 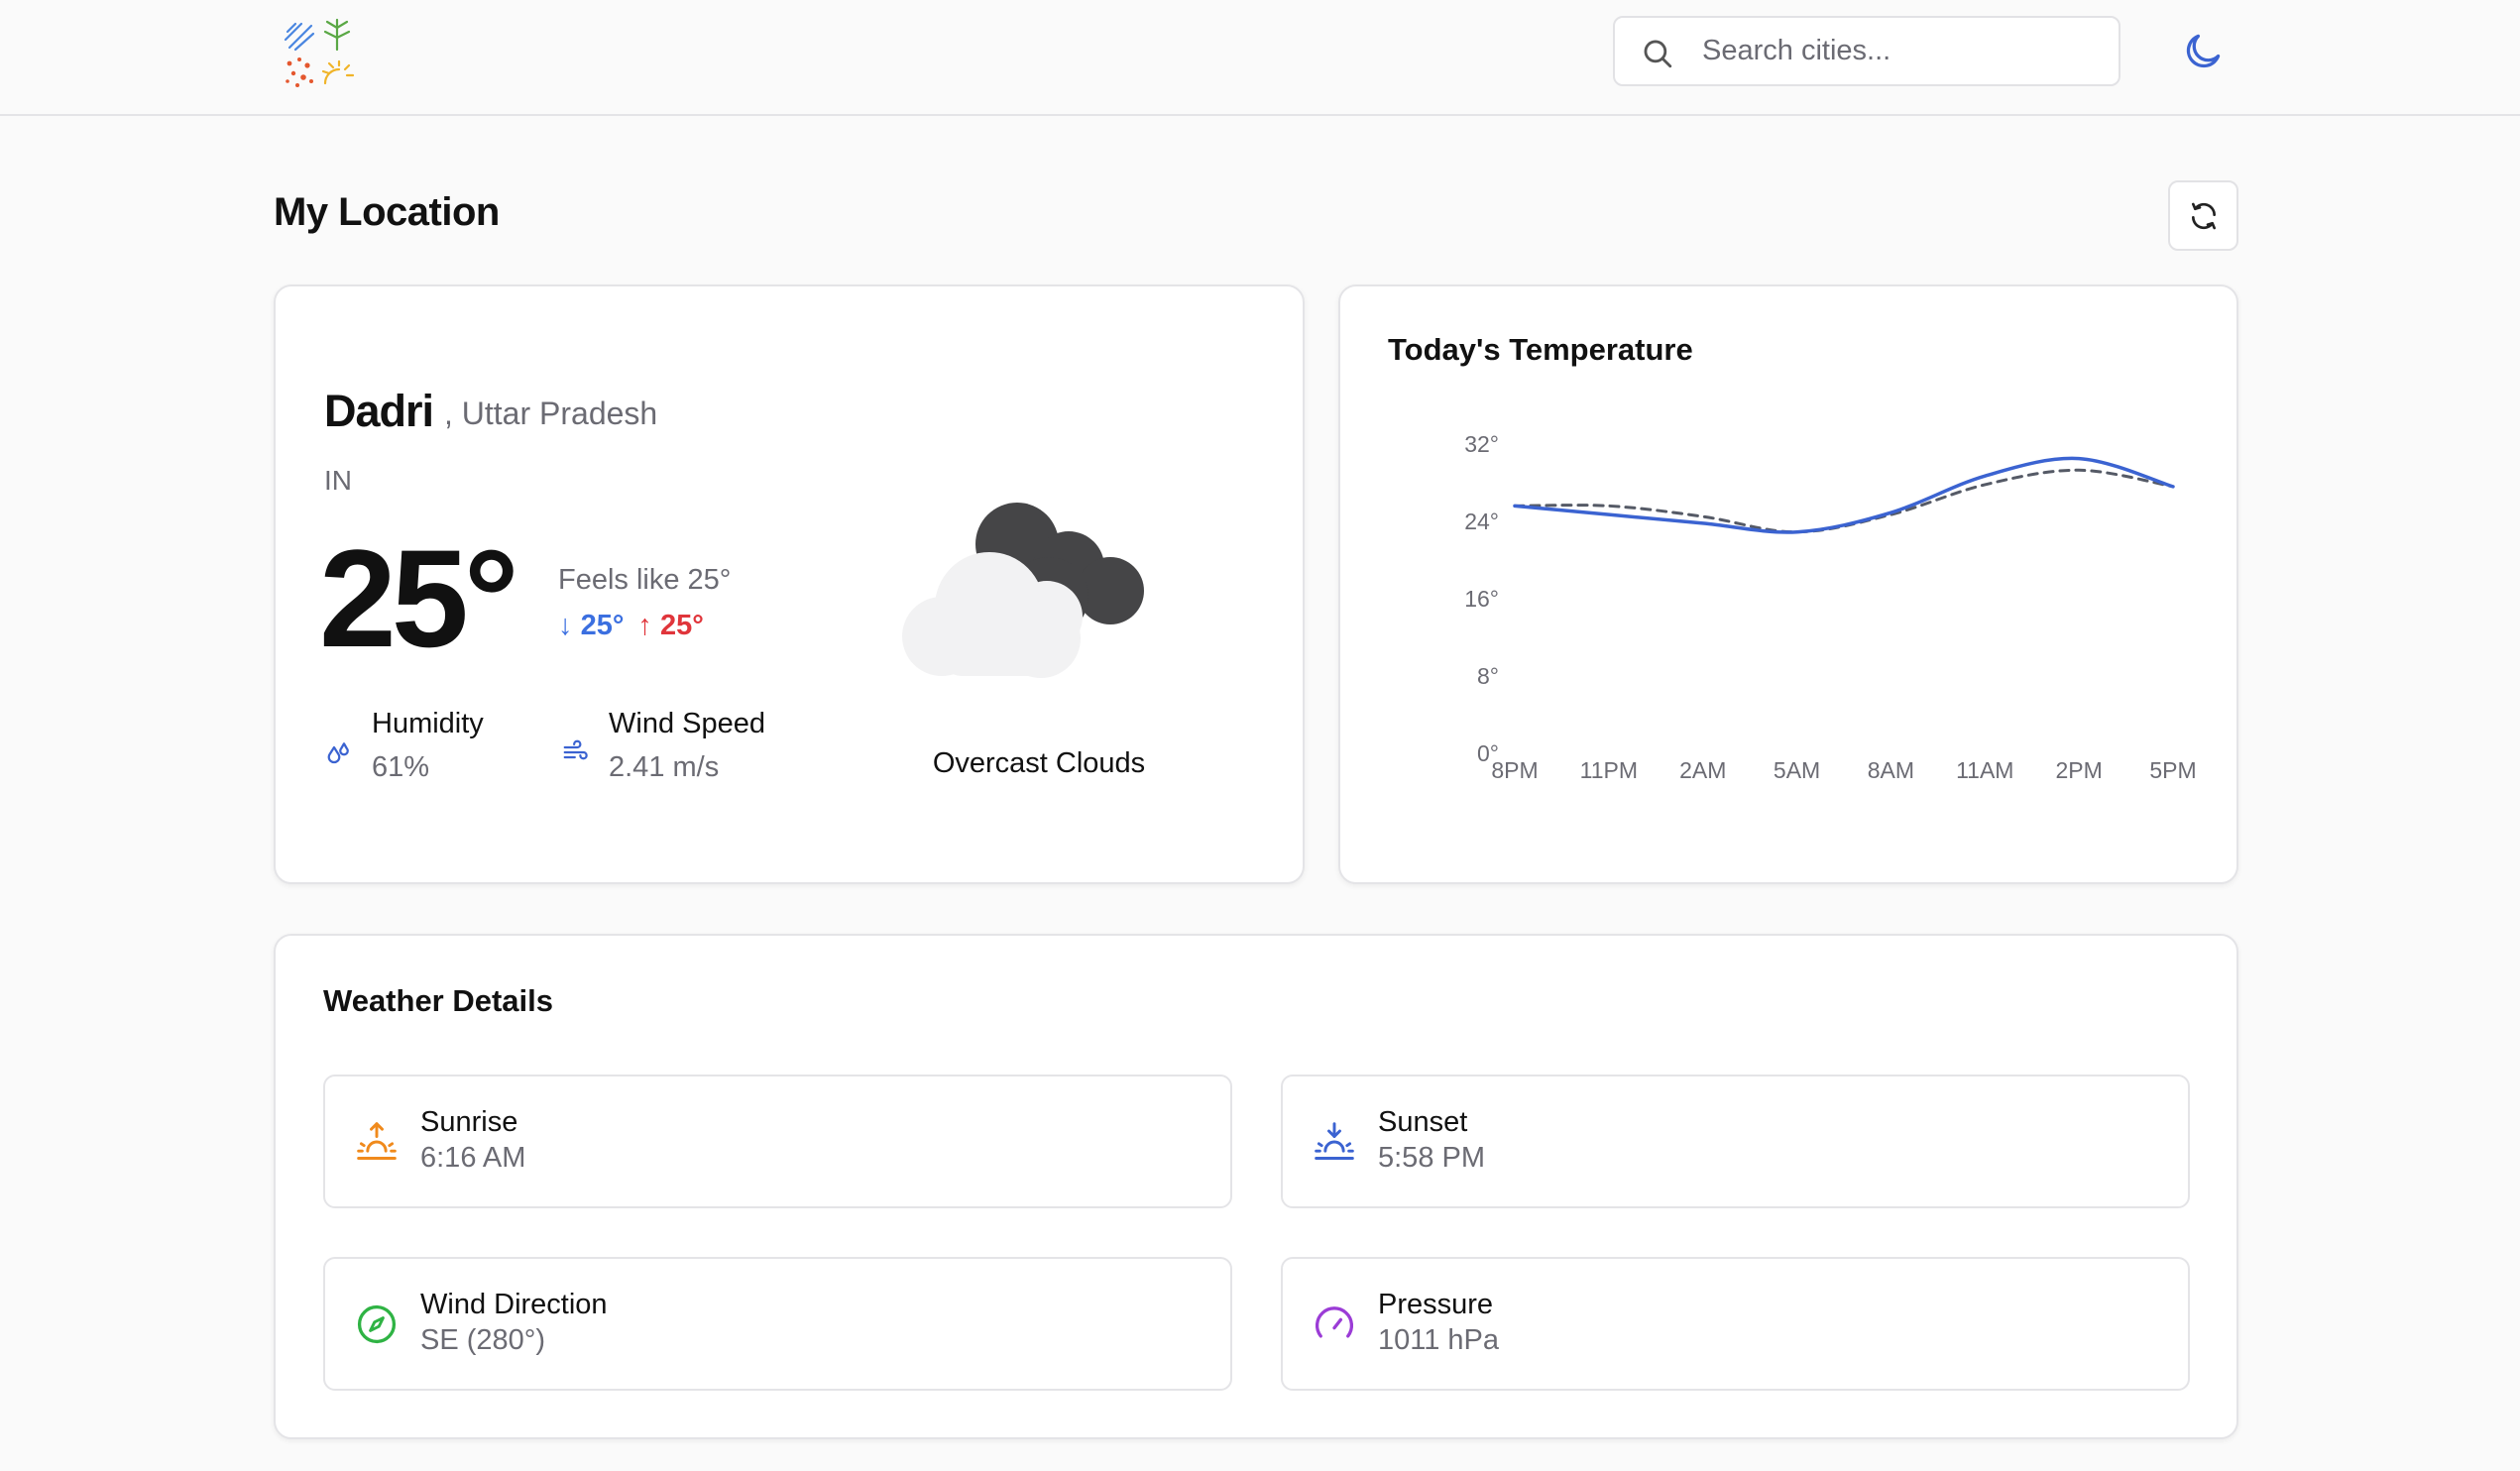 What do you see at coordinates (1439, 1340) in the screenshot?
I see `pressure-value: 1011 hPa` at bounding box center [1439, 1340].